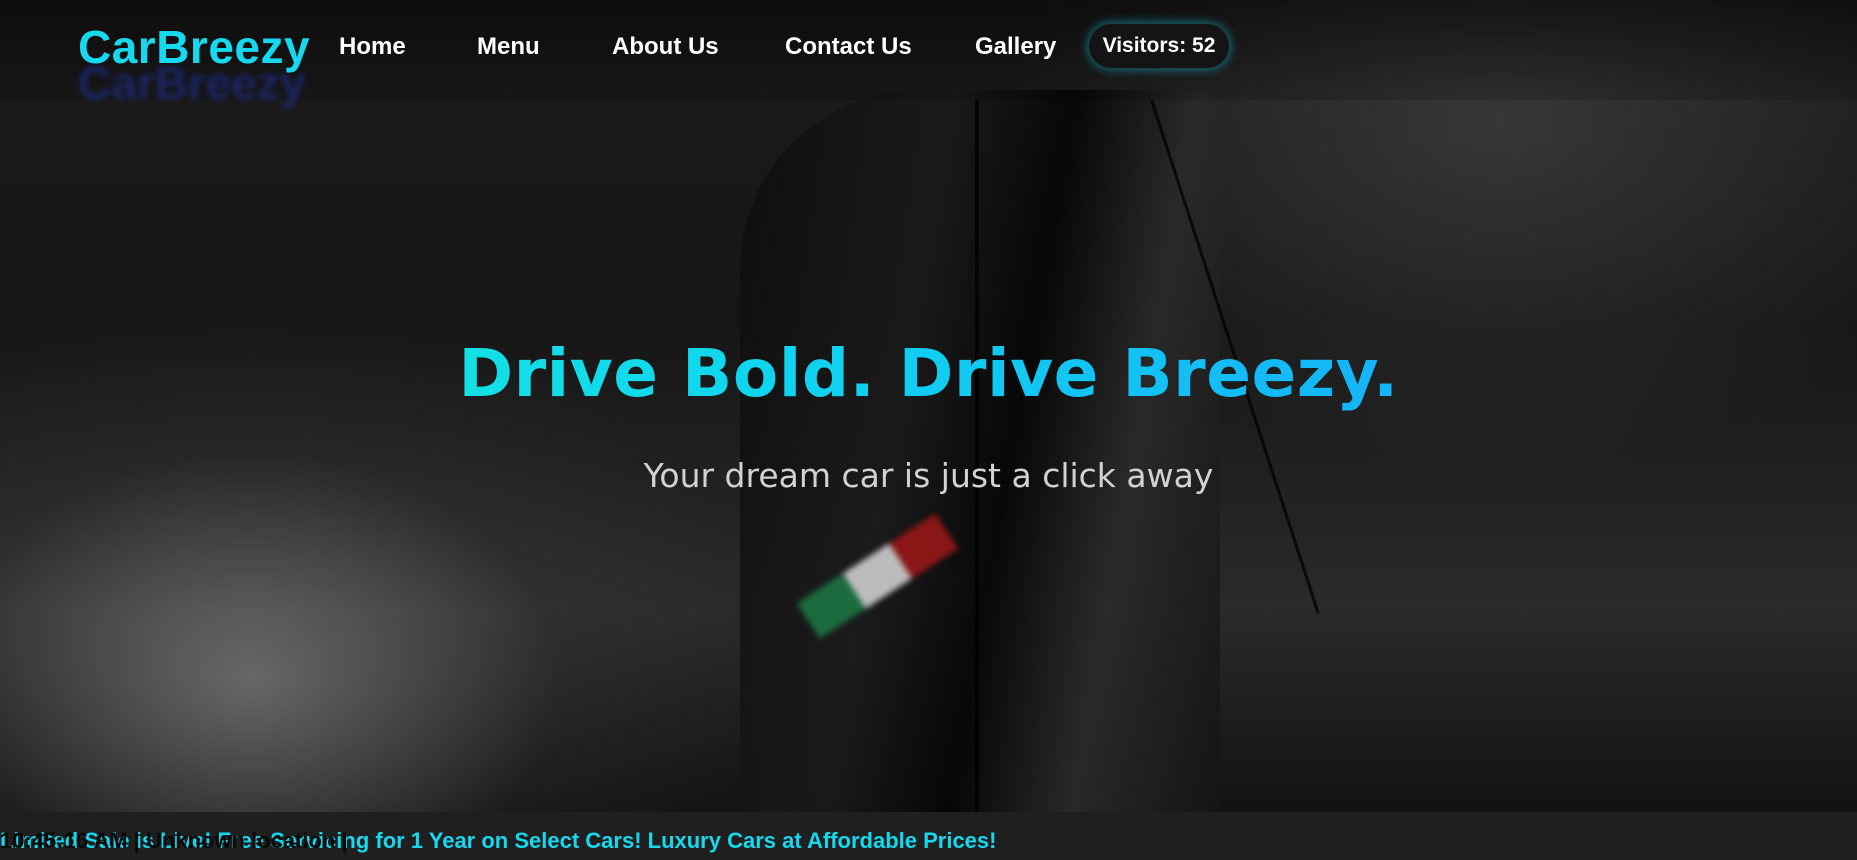 Image resolution: width=1857 pixels, height=860 pixels. What do you see at coordinates (508, 47) in the screenshot?
I see `nav-link-menu: Menu` at bounding box center [508, 47].